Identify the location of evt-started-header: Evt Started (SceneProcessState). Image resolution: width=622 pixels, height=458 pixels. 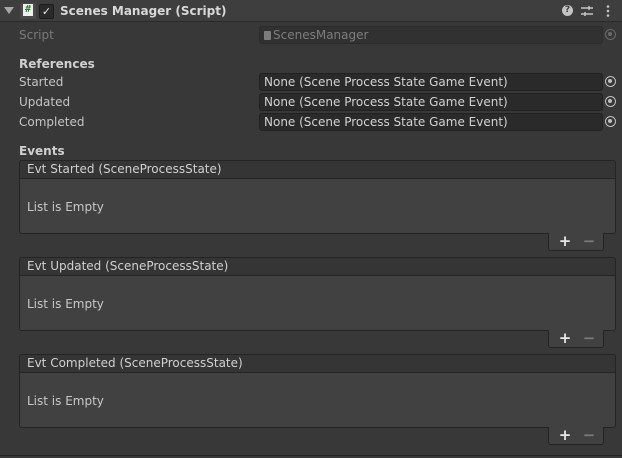
(317, 169).